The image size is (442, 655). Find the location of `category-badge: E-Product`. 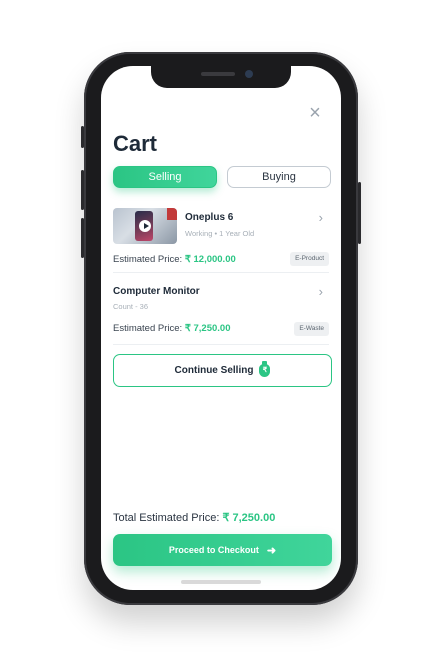

category-badge: E-Product is located at coordinates (309, 259).